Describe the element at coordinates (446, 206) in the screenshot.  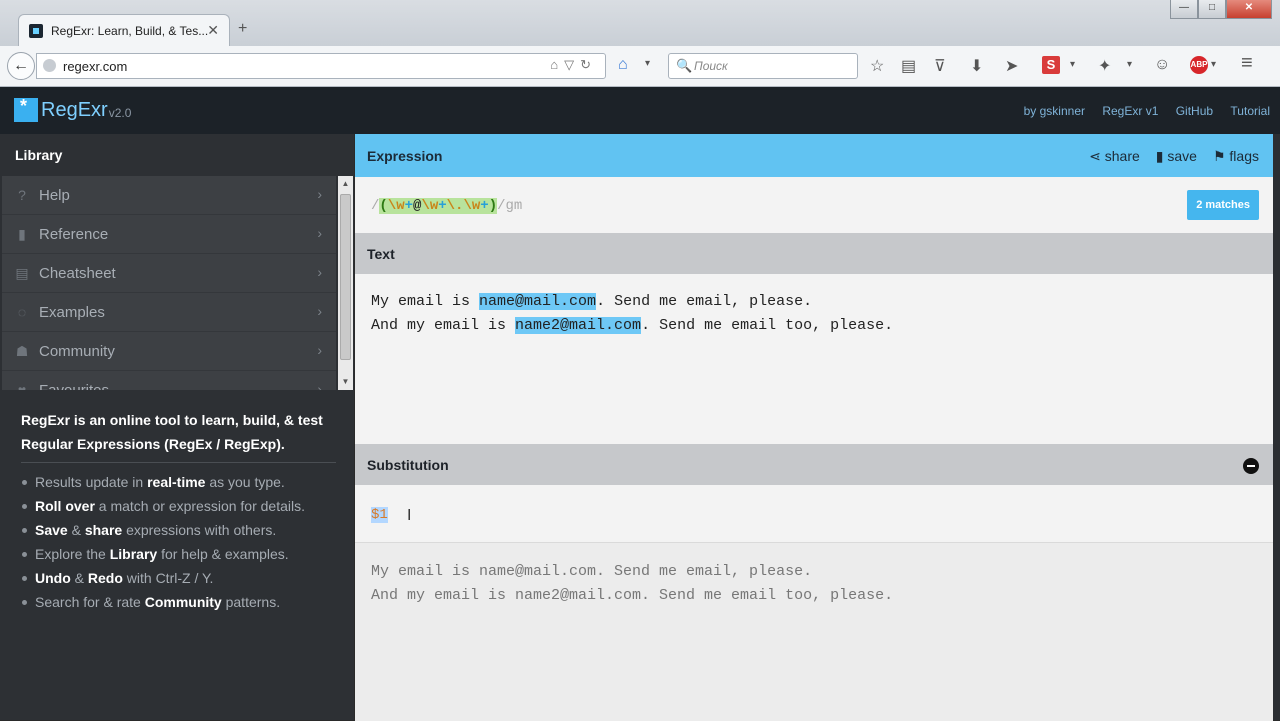
I see `regex-expression: /(\w+@\w+\.\w+)/gm` at that location.